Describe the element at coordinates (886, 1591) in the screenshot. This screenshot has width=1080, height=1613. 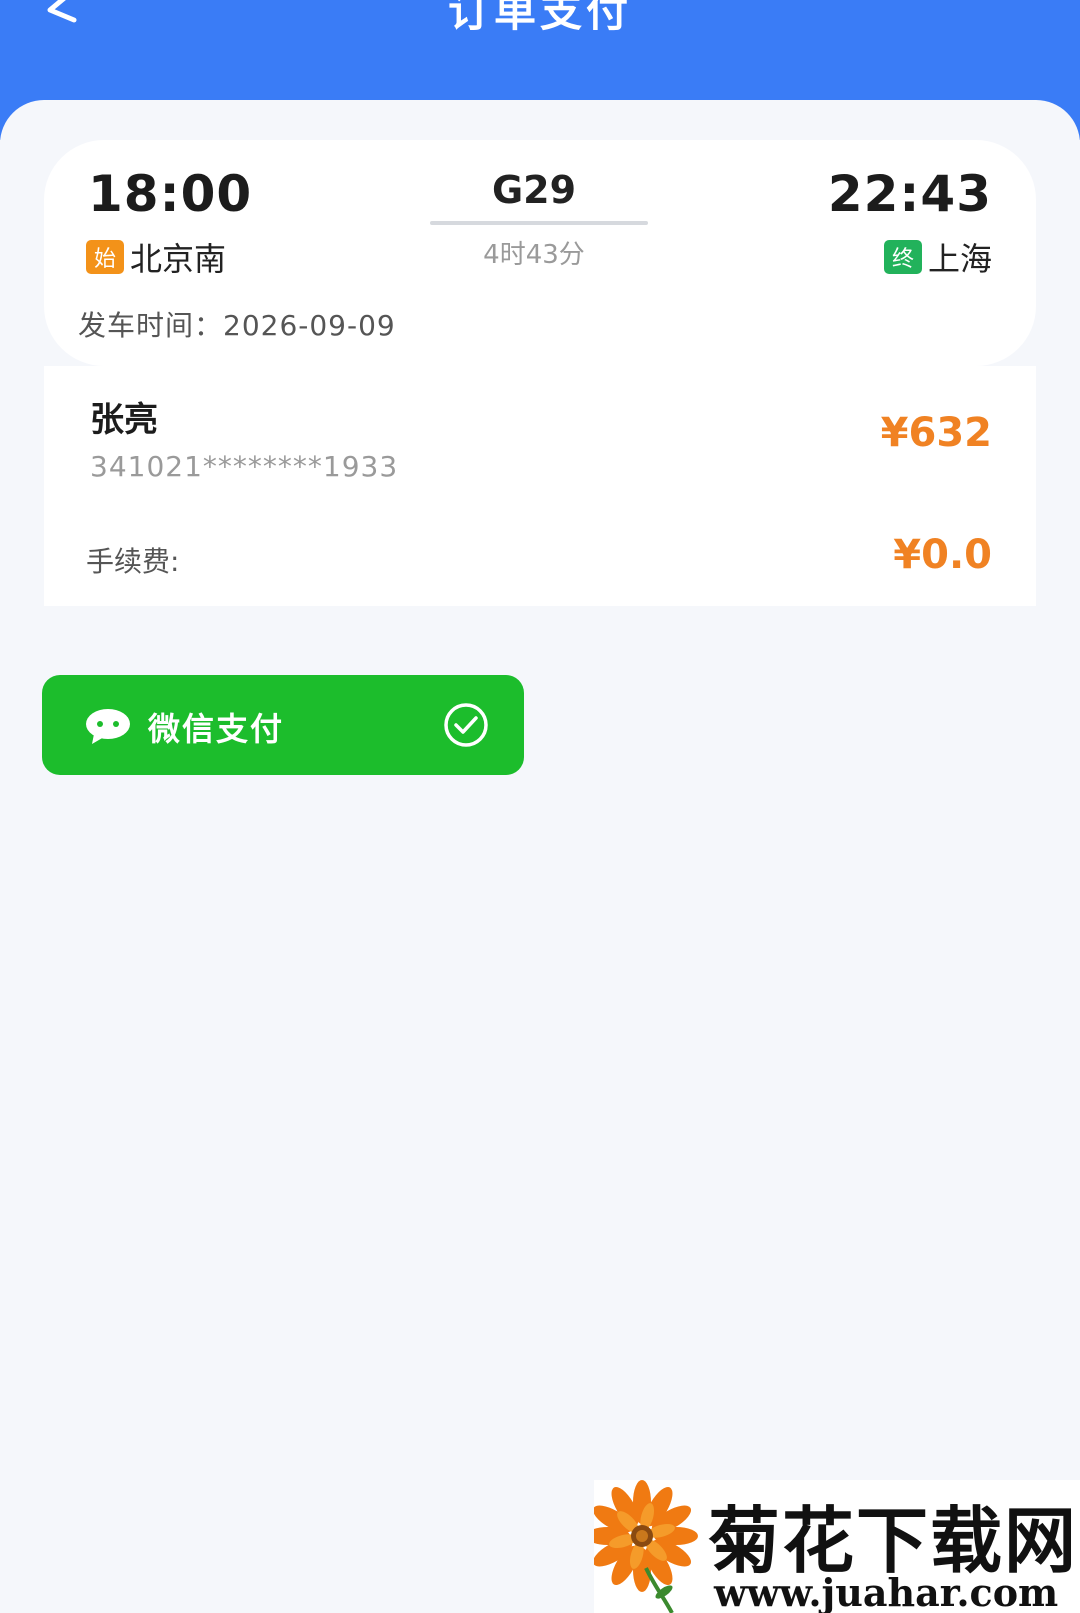
I see `watermark-url: www.juahar.com` at that location.